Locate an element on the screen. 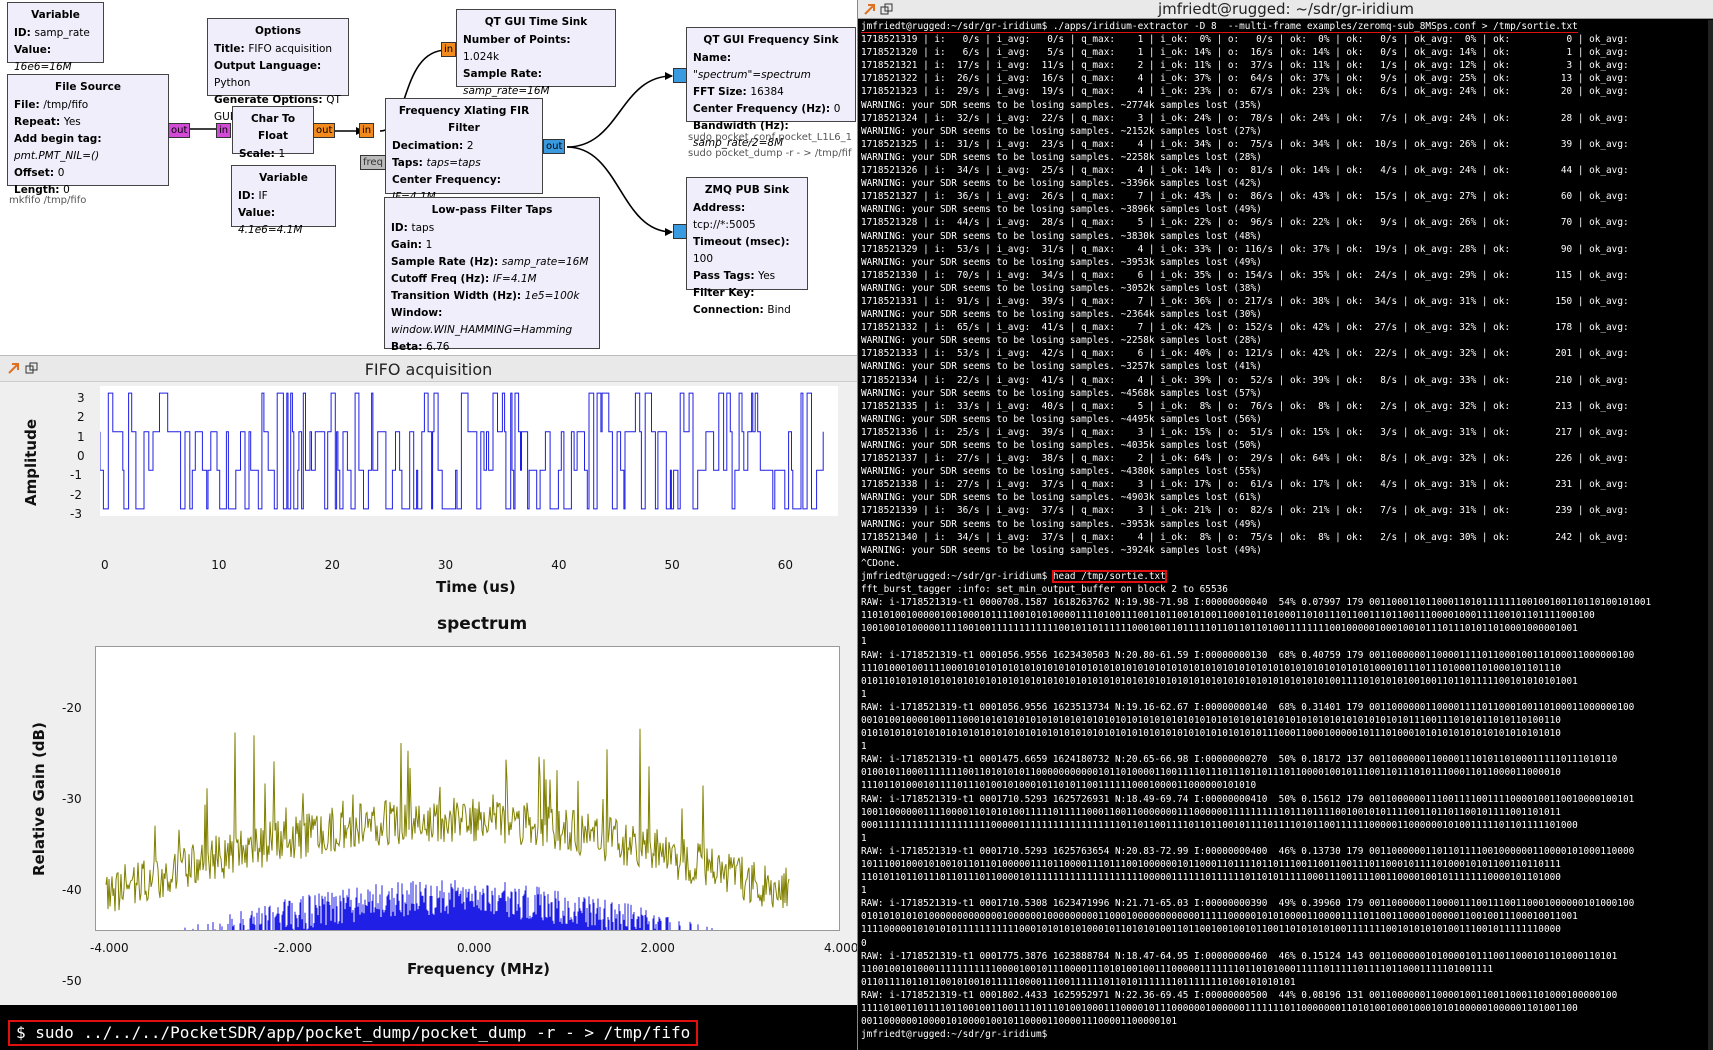  port-out-char-to-float: out is located at coordinates (324, 130).